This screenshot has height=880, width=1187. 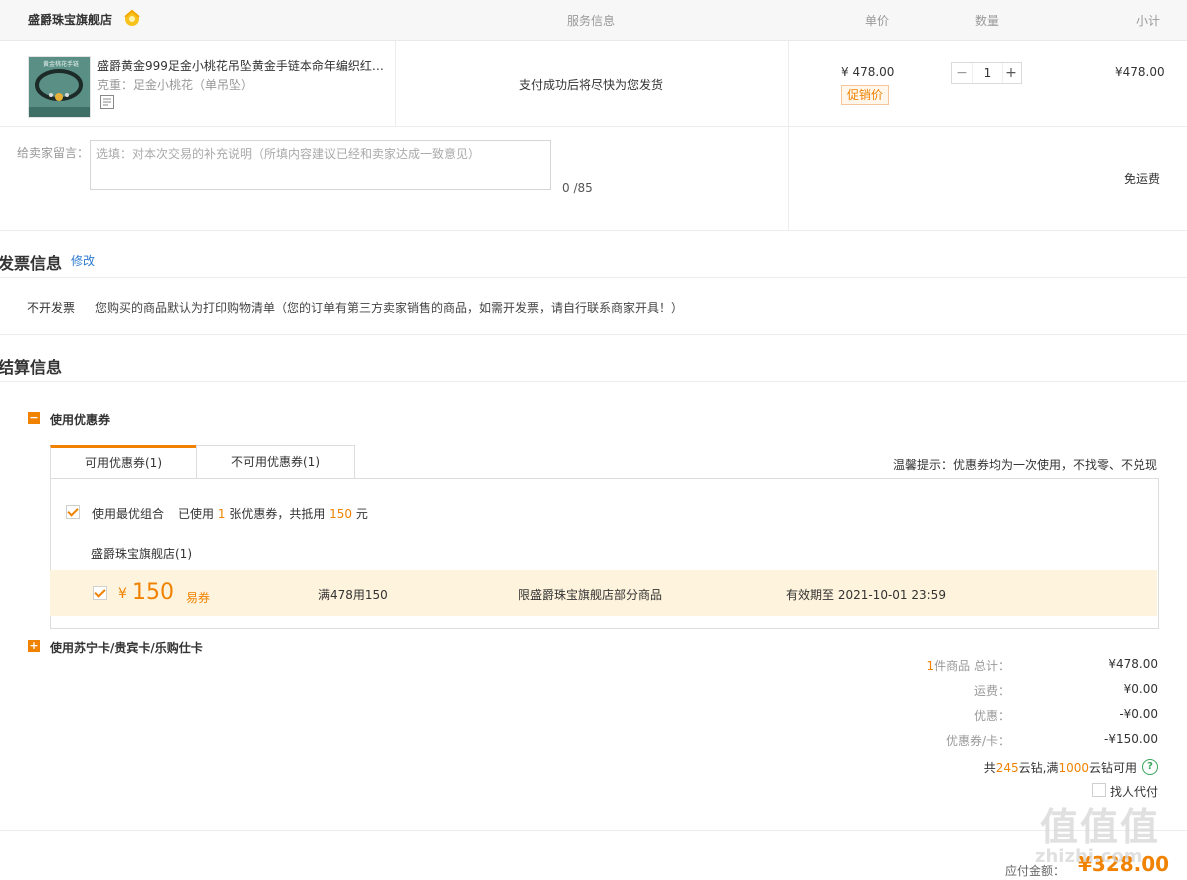 I want to click on usage-mid: 张优惠券，共抵用, so click(x=277, y=514).